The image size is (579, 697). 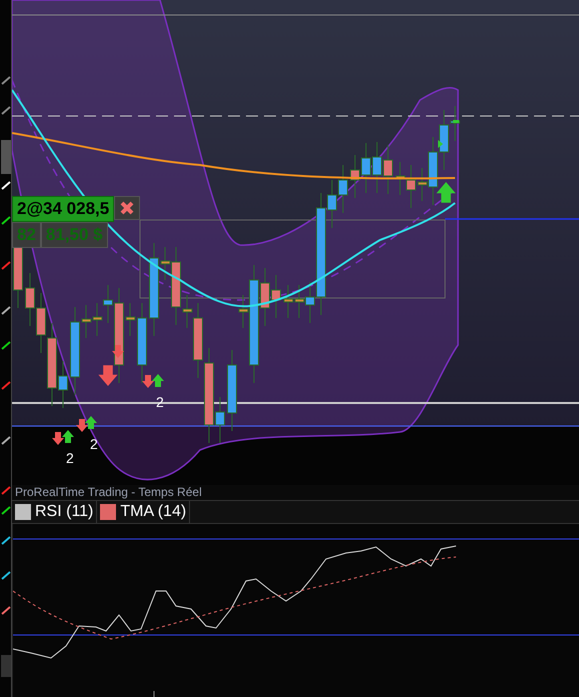 I want to click on order-label: 2@34 028,5, so click(x=63, y=209).